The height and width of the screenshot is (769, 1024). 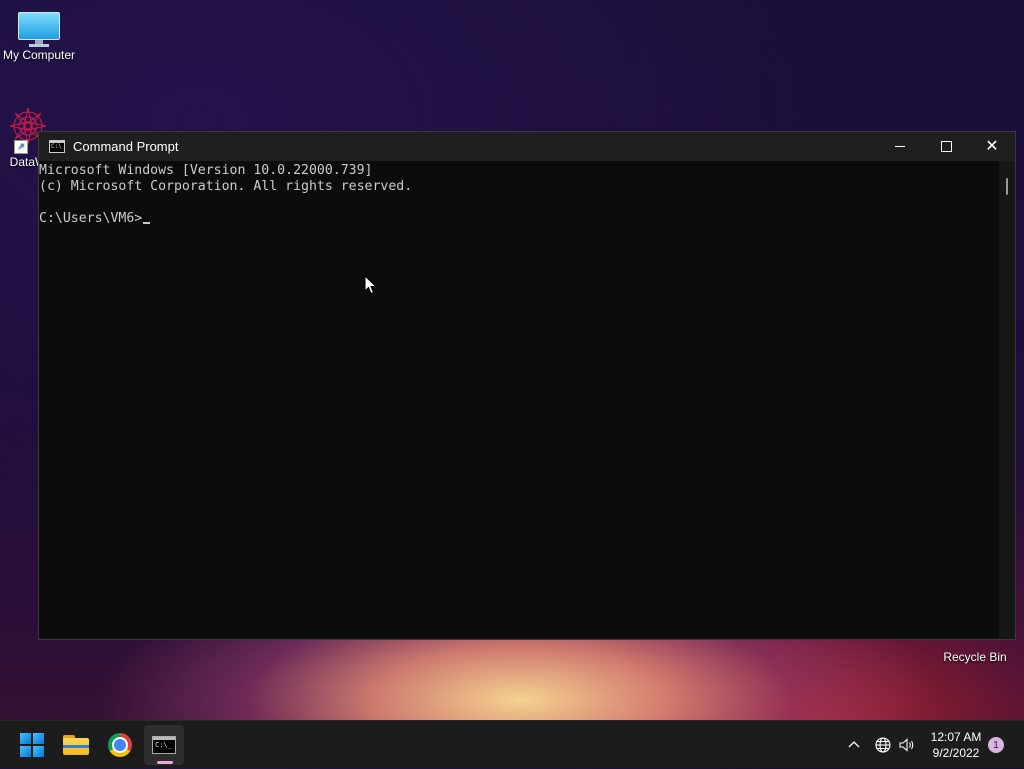 I want to click on maximize-icon, so click(x=946, y=146).